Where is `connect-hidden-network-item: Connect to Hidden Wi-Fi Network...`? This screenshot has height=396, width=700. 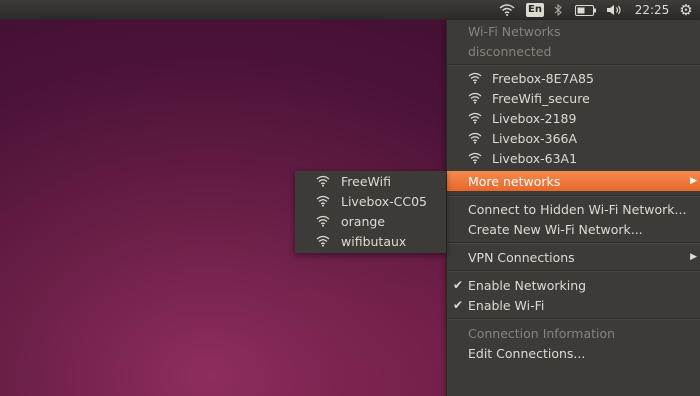 connect-hidden-network-item: Connect to Hidden Wi-Fi Network... is located at coordinates (573, 209).